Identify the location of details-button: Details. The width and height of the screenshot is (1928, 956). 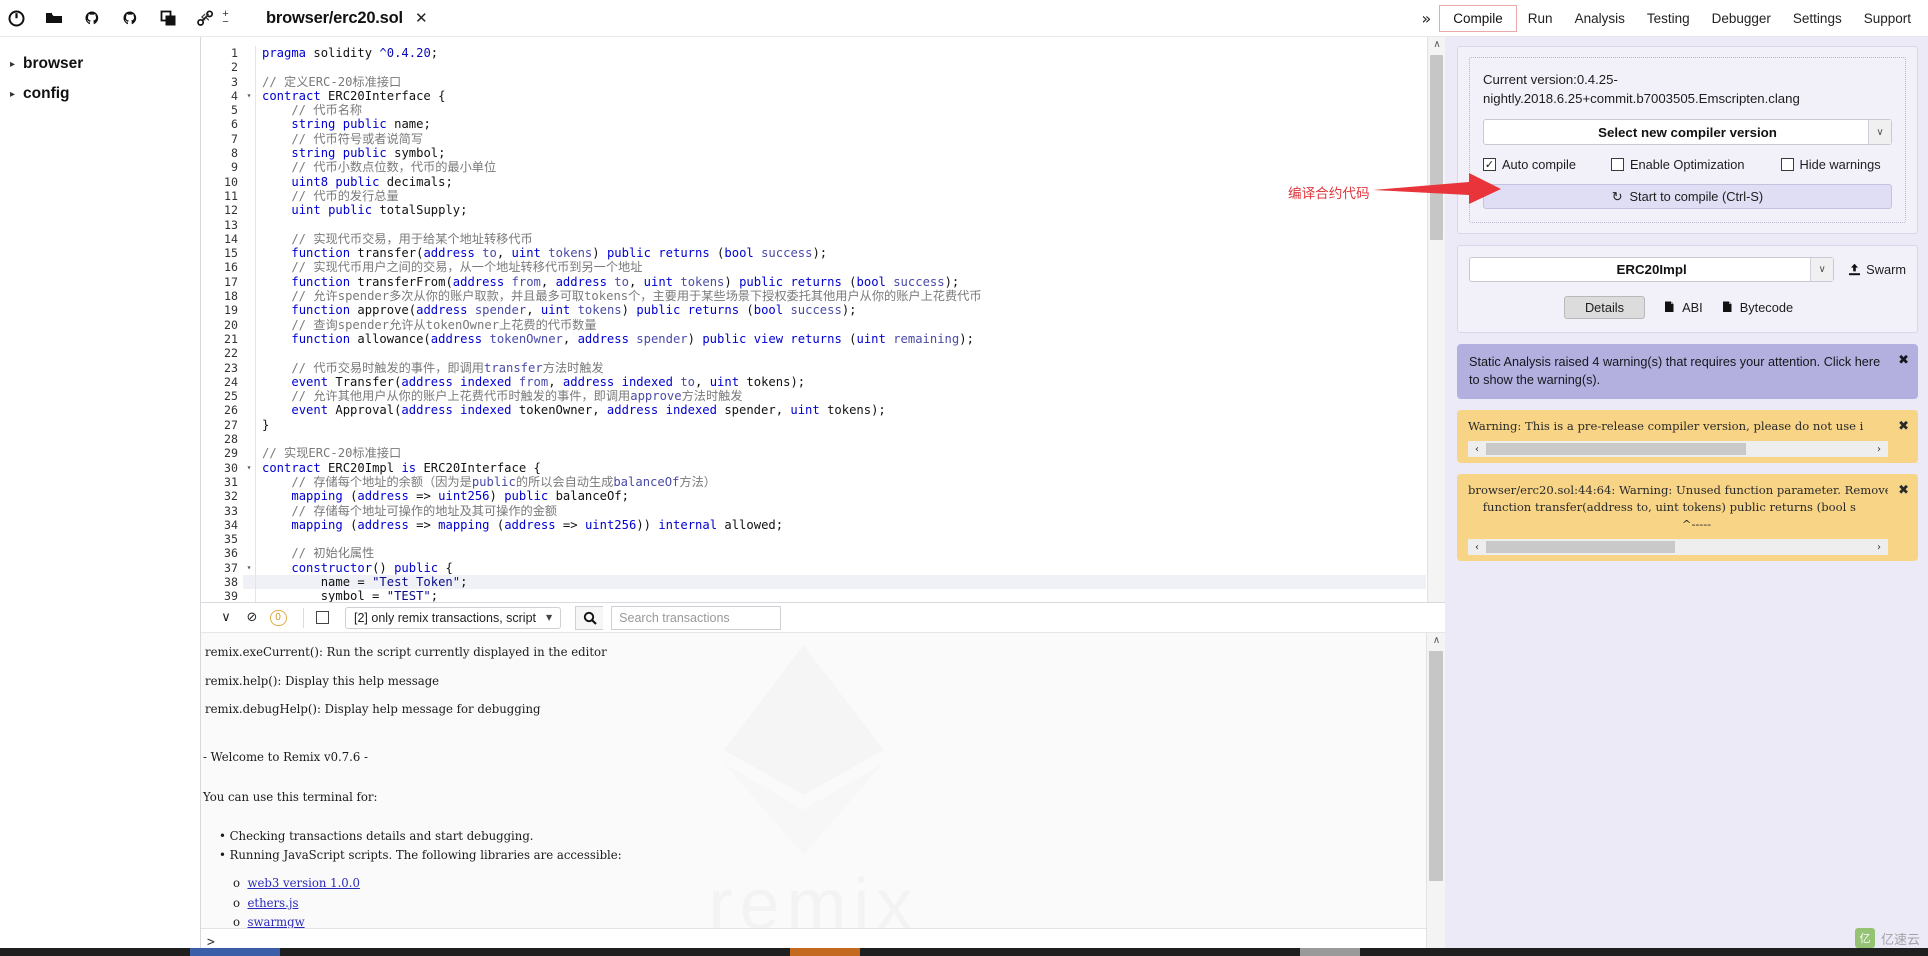
(1604, 307).